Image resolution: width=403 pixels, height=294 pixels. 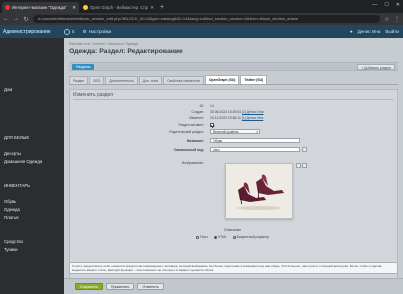 What do you see at coordinates (32, 210) in the screenshot?
I see `sidebar-item: Одежда` at bounding box center [32, 210].